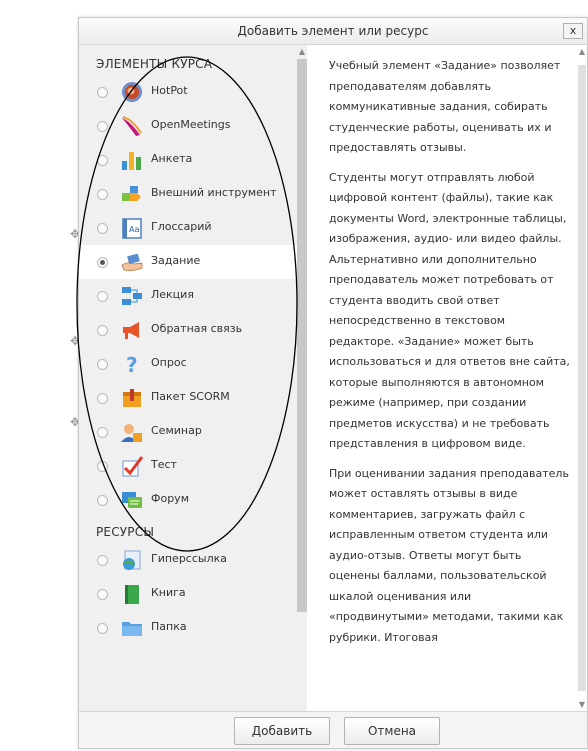 The height and width of the screenshot is (751, 588). What do you see at coordinates (102, 262) in the screenshot?
I see `radio-button-selected` at bounding box center [102, 262].